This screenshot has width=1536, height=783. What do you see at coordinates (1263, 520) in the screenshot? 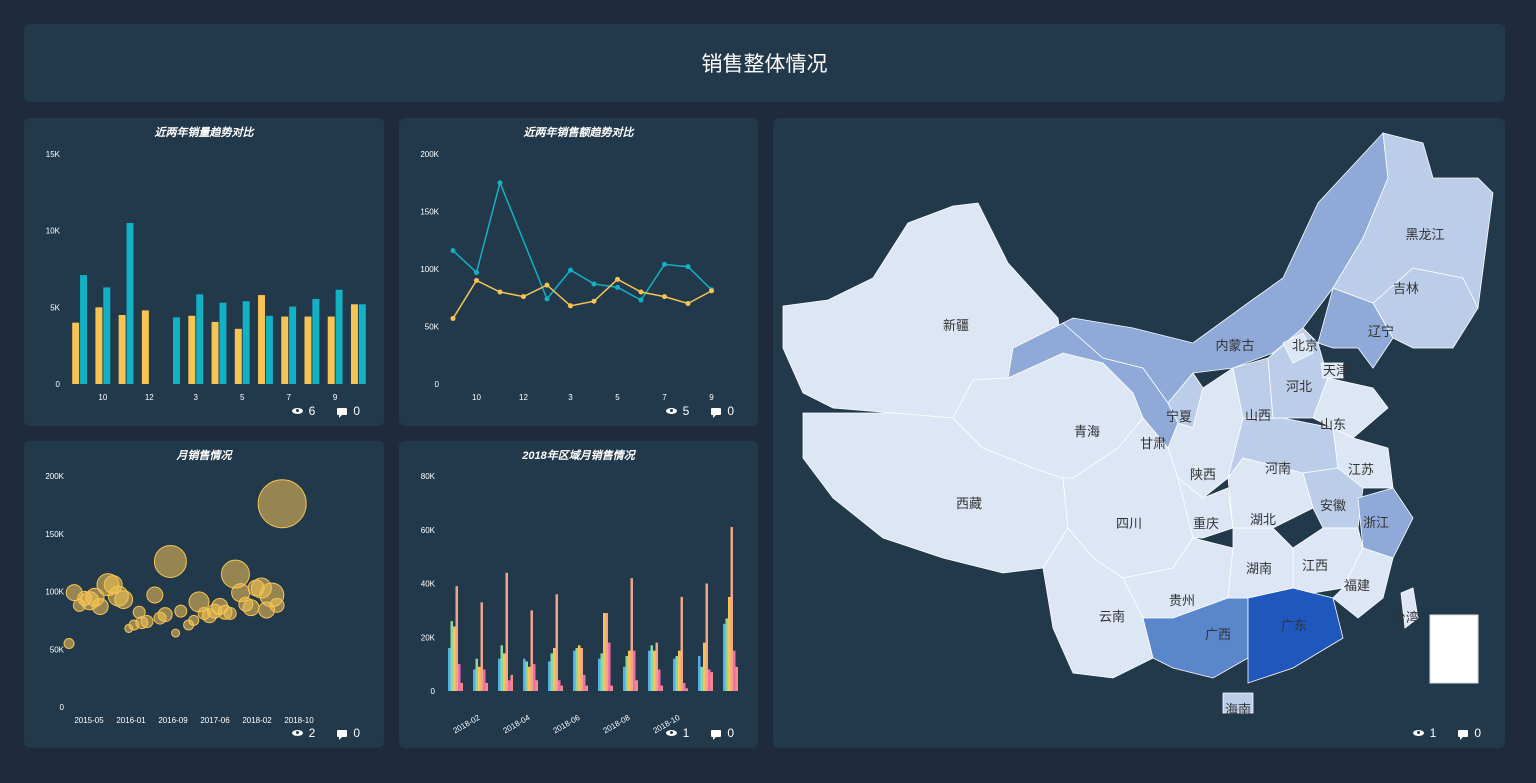
I see `province-label: 湖北` at bounding box center [1263, 520].